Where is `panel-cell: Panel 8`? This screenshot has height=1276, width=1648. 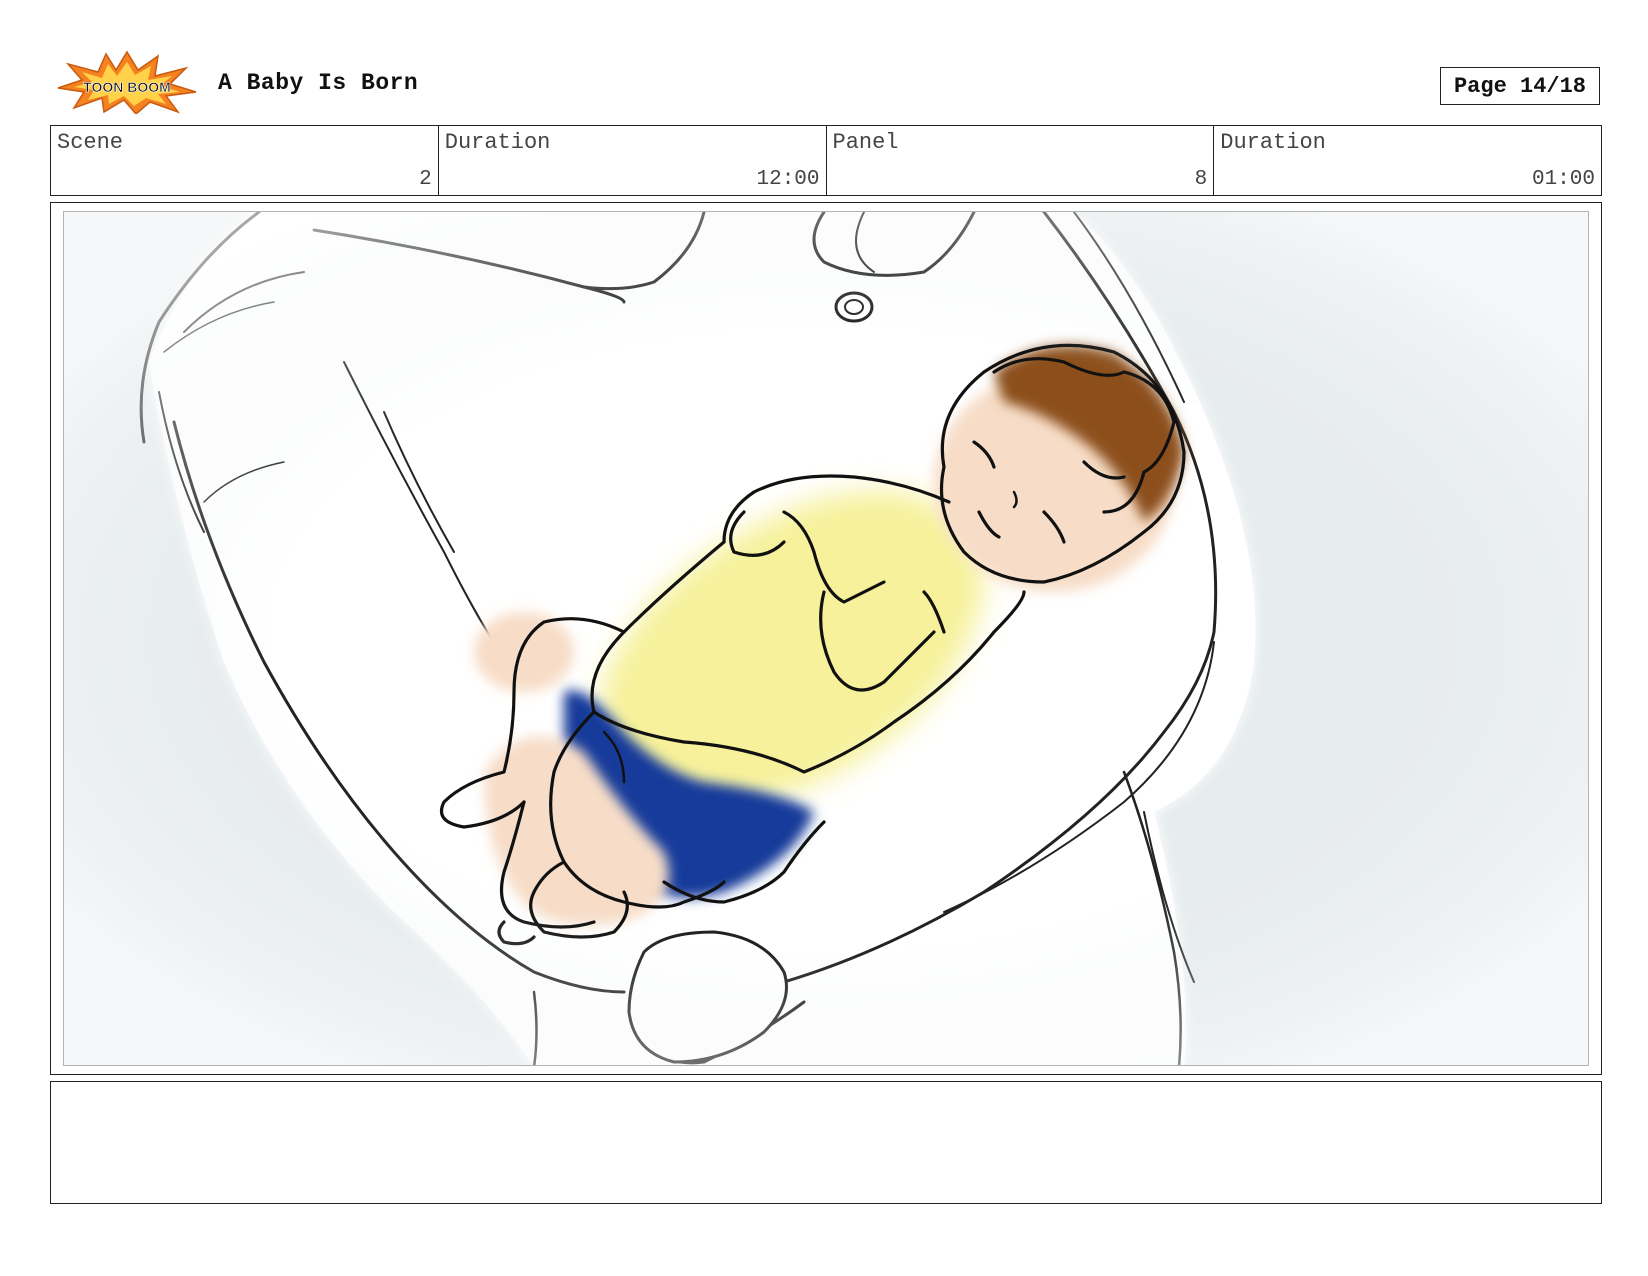
panel-cell: Panel 8 is located at coordinates (1021, 160).